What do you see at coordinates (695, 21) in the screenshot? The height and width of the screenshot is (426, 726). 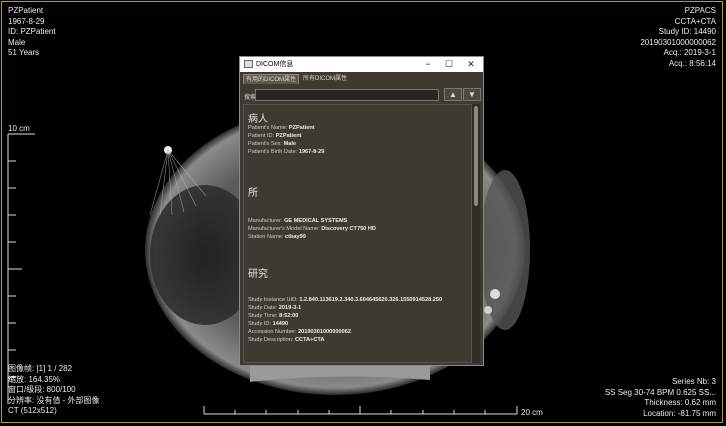 I see `study-description: CCTA+CTA` at bounding box center [695, 21].